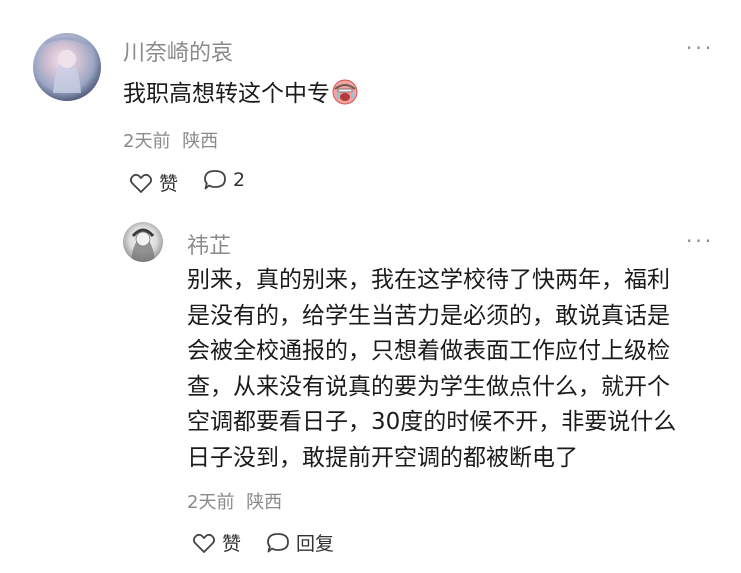 This screenshot has width=741, height=573. What do you see at coordinates (428, 386) in the screenshot?
I see `reply-text-line: 查，从来没有说真的要为学生做点什么，就开个` at bounding box center [428, 386].